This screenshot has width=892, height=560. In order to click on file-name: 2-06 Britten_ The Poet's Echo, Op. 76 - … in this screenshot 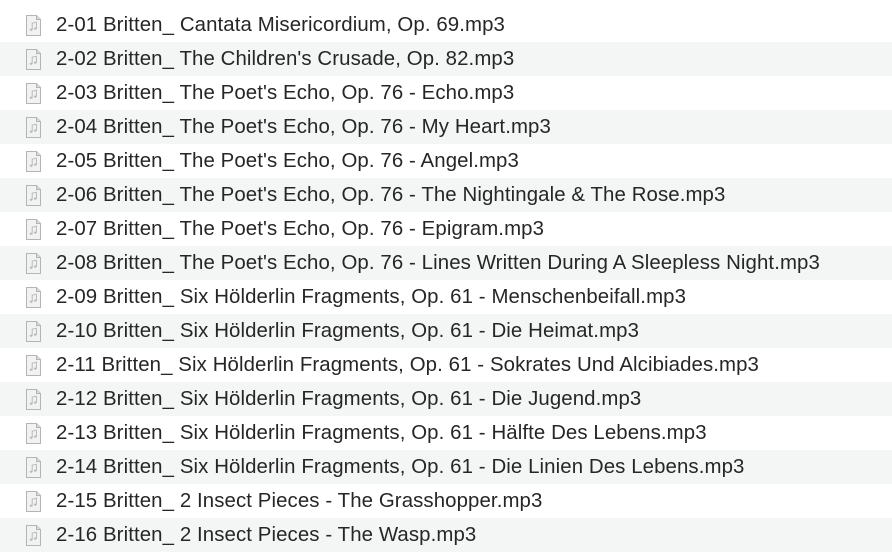, I will do `click(391, 194)`.